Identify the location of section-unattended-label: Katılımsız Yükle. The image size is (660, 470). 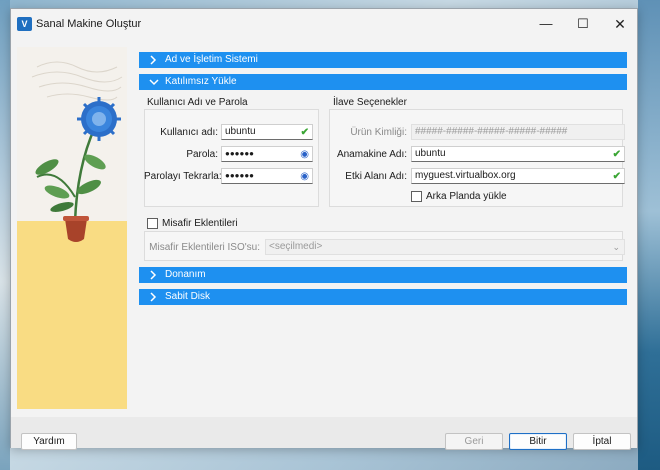
(201, 81).